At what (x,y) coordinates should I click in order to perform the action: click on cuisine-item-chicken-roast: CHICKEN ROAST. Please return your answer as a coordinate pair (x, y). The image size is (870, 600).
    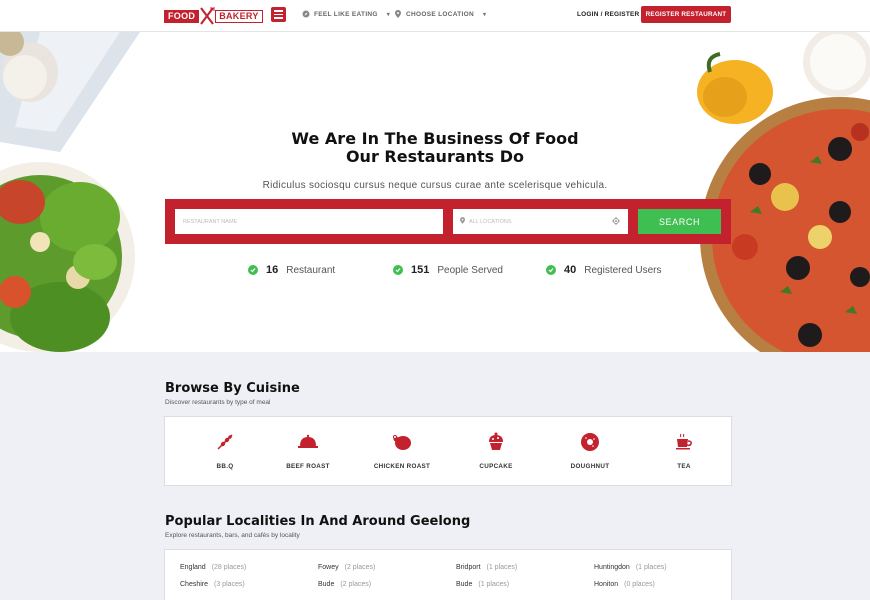
    Looking at the image, I should click on (402, 450).